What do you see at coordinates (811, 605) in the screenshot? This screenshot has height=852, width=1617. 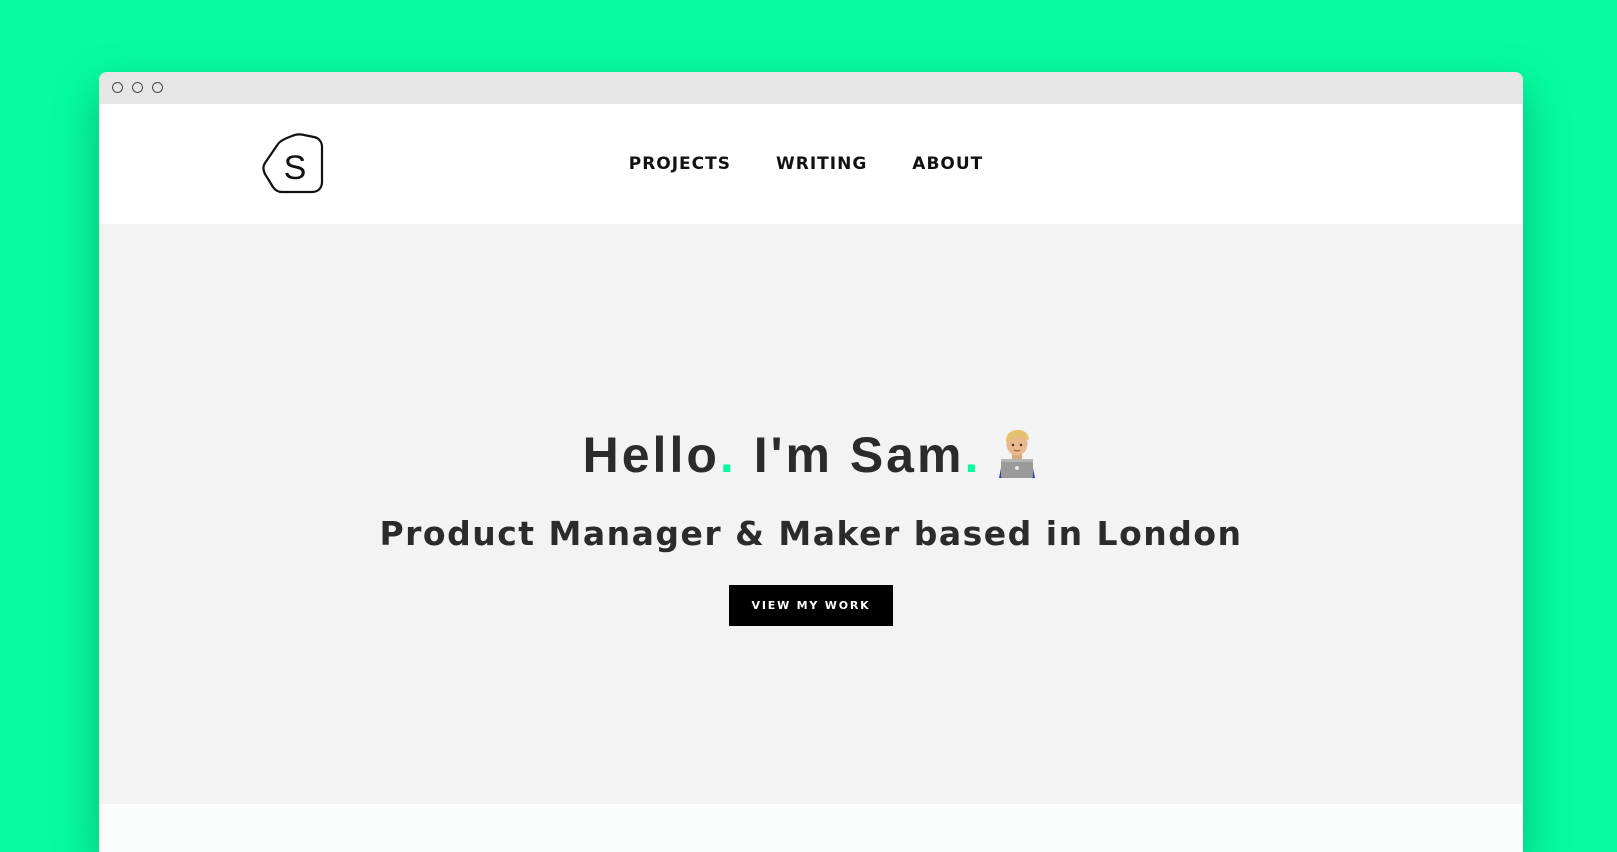 I see `view-my-work-button: VIEW MY WORK` at bounding box center [811, 605].